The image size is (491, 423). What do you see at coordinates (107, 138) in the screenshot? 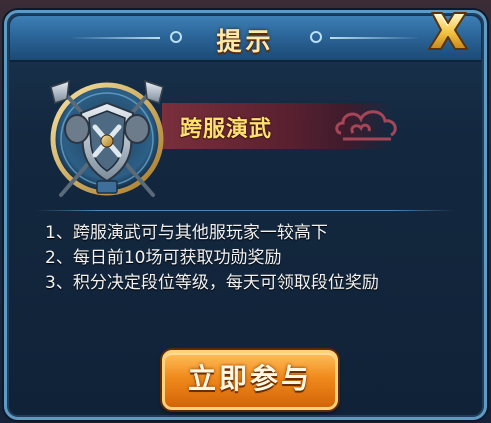
I see `crossed-axes-shield-emblem-icon` at bounding box center [107, 138].